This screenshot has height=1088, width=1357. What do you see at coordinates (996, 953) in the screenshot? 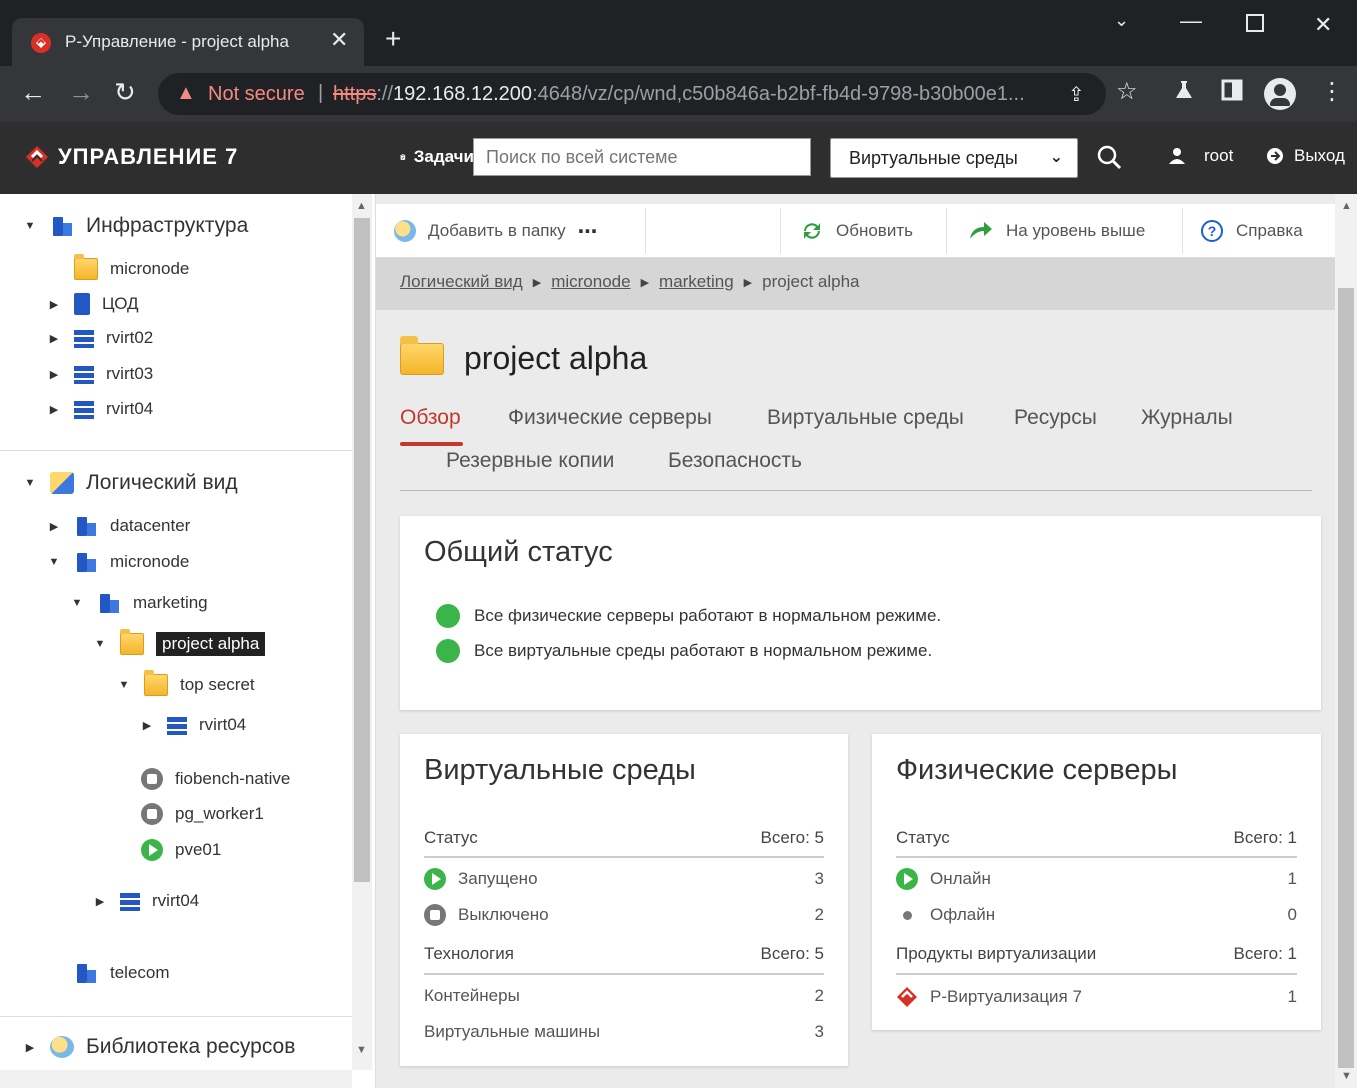
I see `column-header: Продукты виртуализации` at bounding box center [996, 953].